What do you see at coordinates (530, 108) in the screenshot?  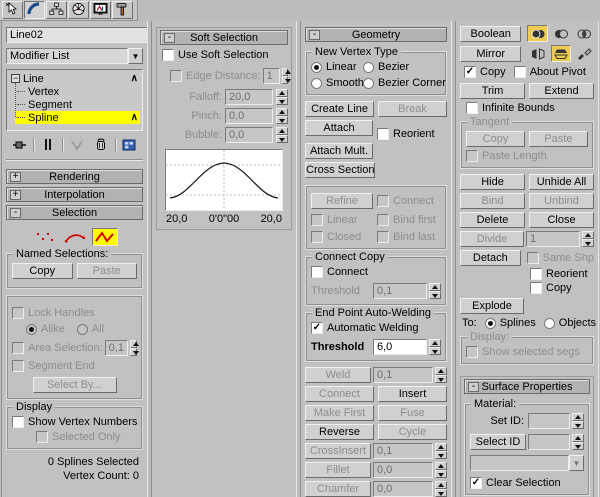 I see `infinite-bounds-checkbox: Infinite Bounds` at bounding box center [530, 108].